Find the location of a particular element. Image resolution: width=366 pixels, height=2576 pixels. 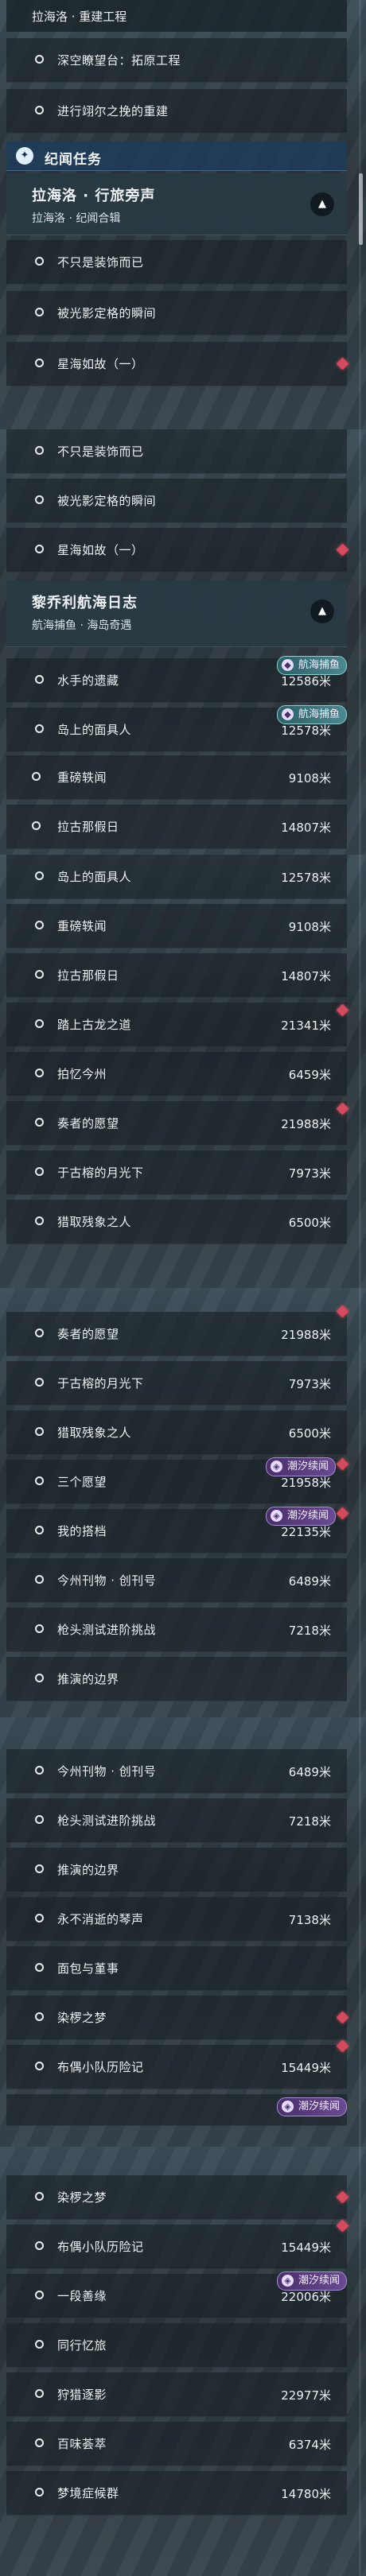

quest-item: 三个愿望 ◈ 潮汐续闻 21958米 is located at coordinates (177, 1481).